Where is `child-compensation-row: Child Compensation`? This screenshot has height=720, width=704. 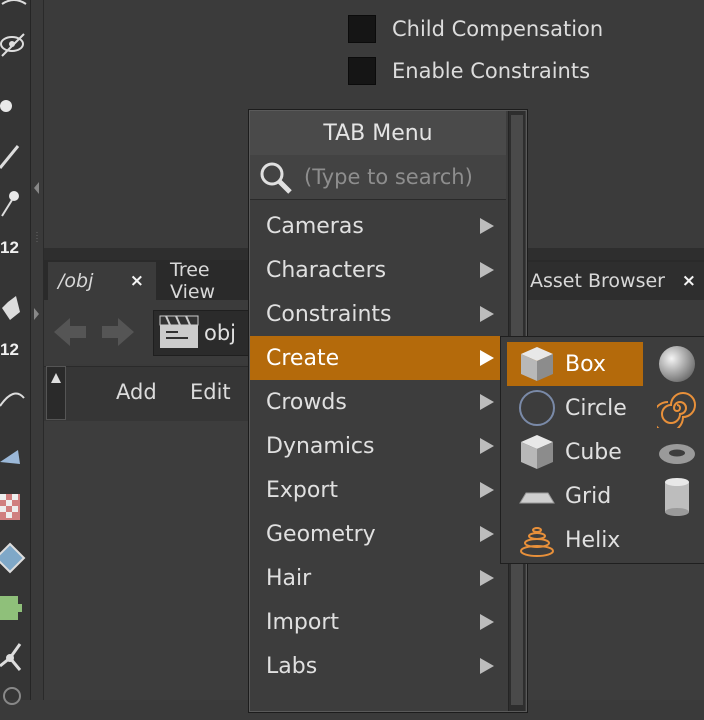 child-compensation-row: Child Compensation is located at coordinates (475, 29).